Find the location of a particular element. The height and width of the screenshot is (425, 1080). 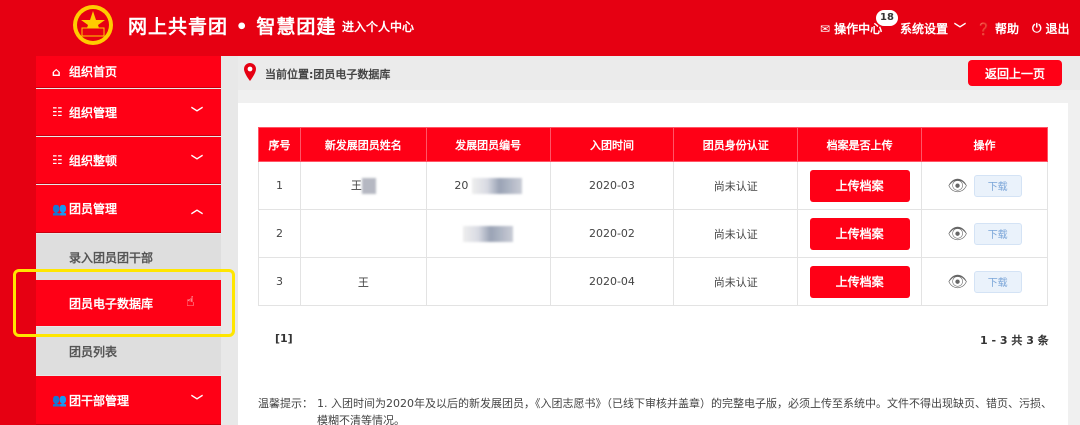

table-header-row: 序号 新发展团员姓名 发展团员编号 入团时间 团员身份认证 档案是否上传 操作 is located at coordinates (653, 144).